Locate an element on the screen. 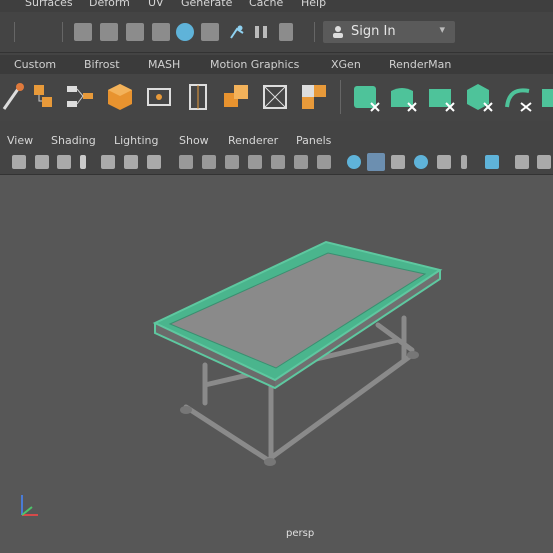  grease-pencil-icon is located at coordinates (131, 162).